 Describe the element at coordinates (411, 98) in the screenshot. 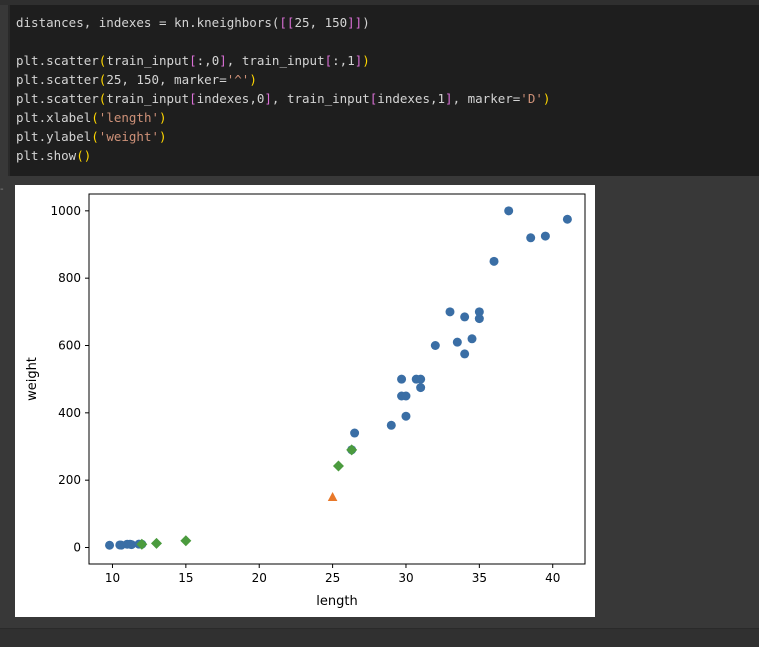

I see `code-token: indexes,1` at that location.